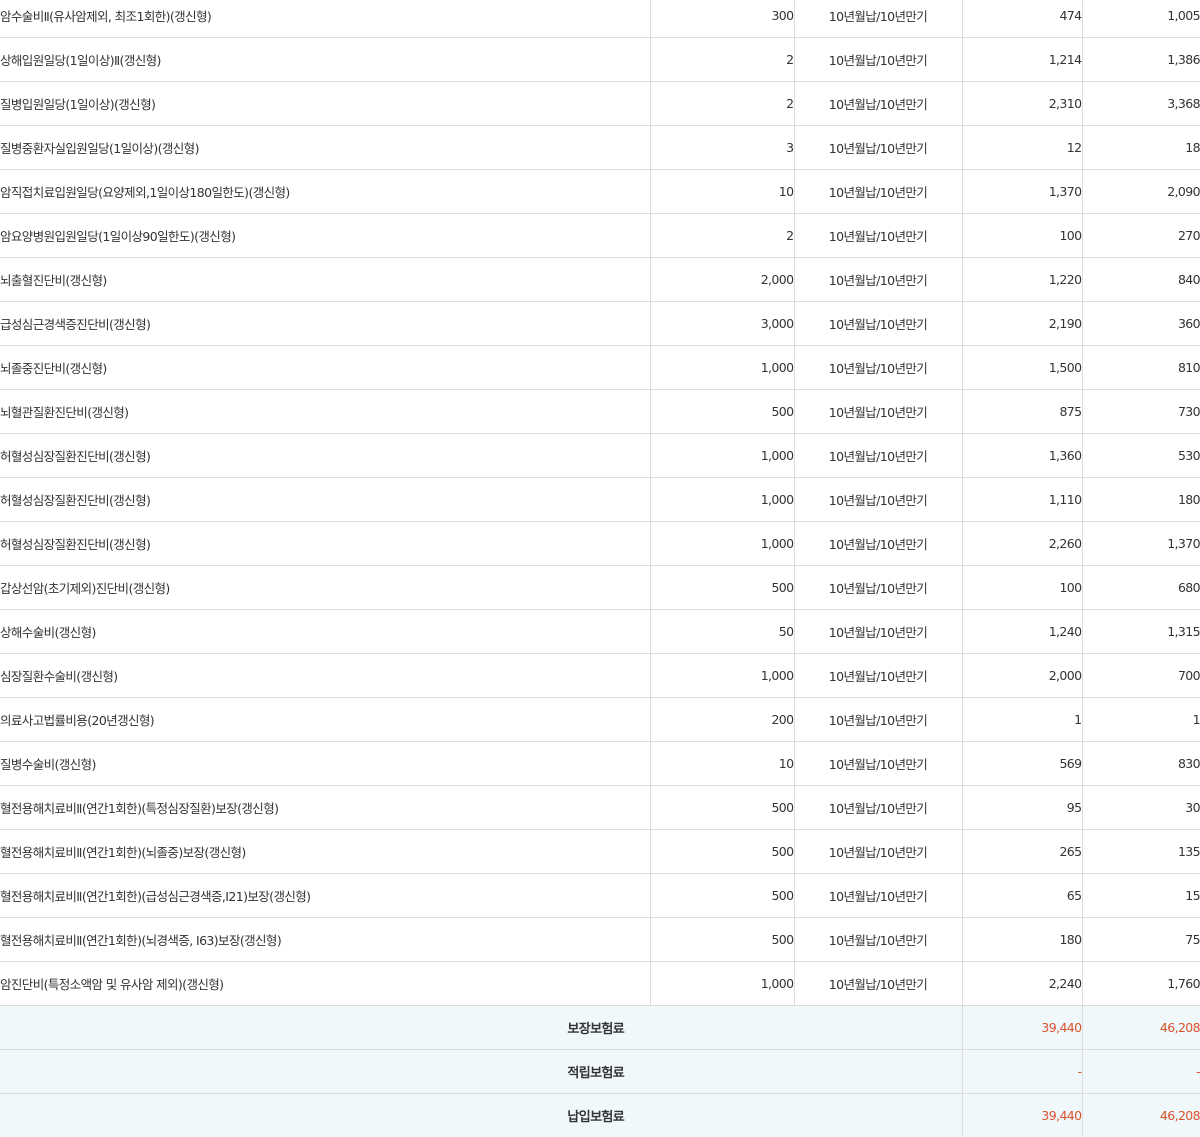 Image resolution: width=1200 pixels, height=1137 pixels. I want to click on table-row: 상해수술비(갱신형)5010년월납/10년만기1,2401,315, so click(600, 632).